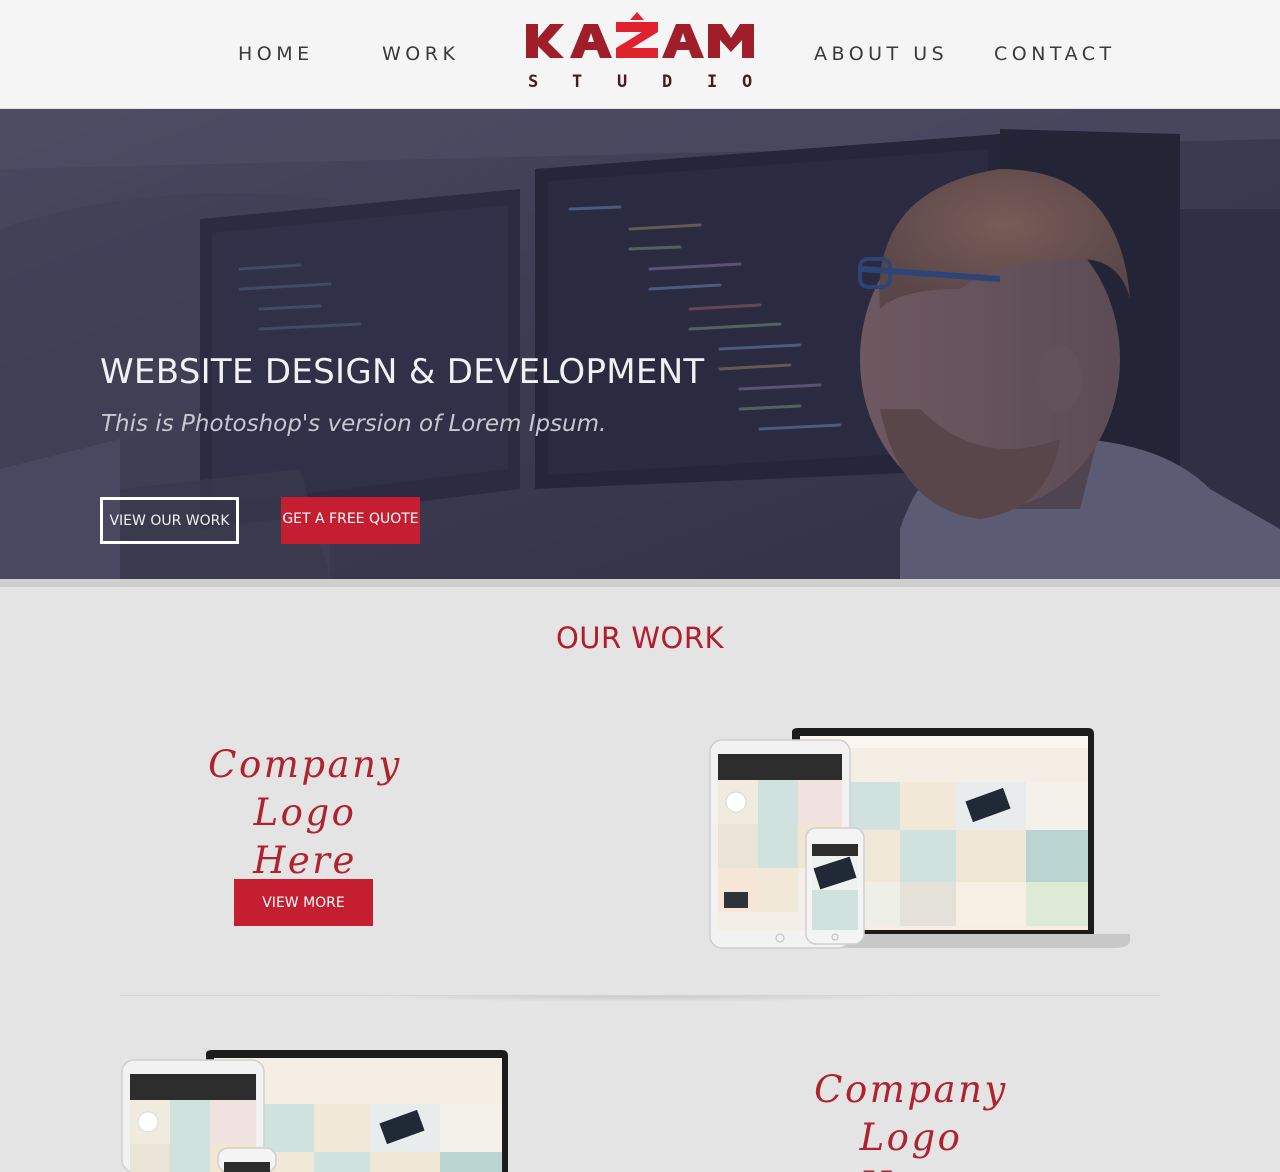  What do you see at coordinates (577, 82) in the screenshot?
I see `logo-letter-t: T` at bounding box center [577, 82].